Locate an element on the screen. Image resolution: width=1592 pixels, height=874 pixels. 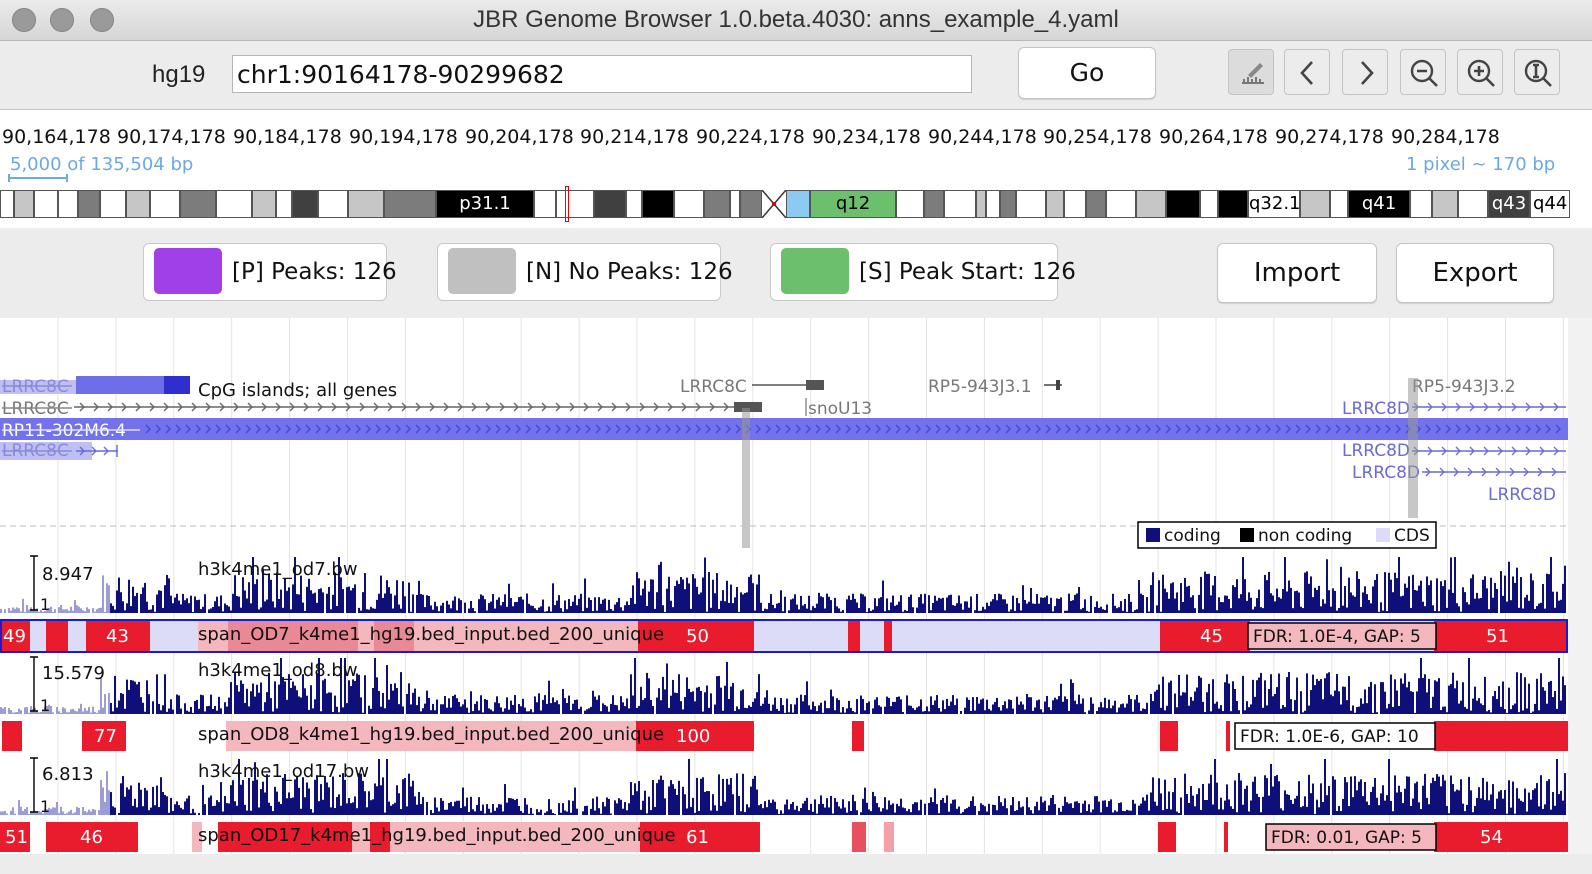
band-label: q32.1 is located at coordinates (1274, 204).